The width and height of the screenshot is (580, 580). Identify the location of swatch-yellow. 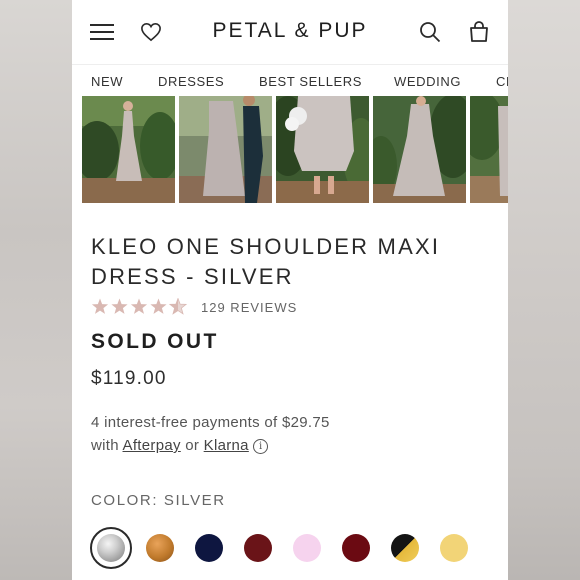
(454, 548).